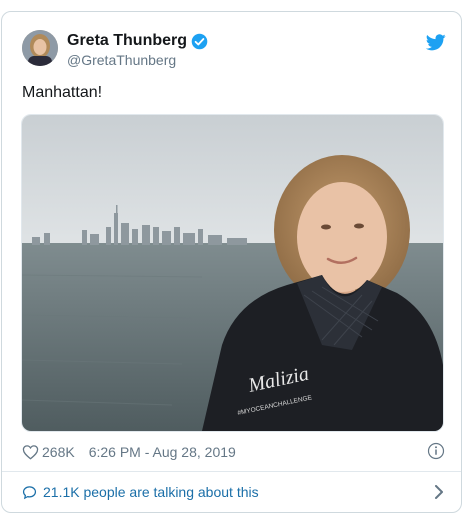 This screenshot has width=465, height=519. I want to click on conversation-link: 21.1K people are talking about this, so click(233, 492).